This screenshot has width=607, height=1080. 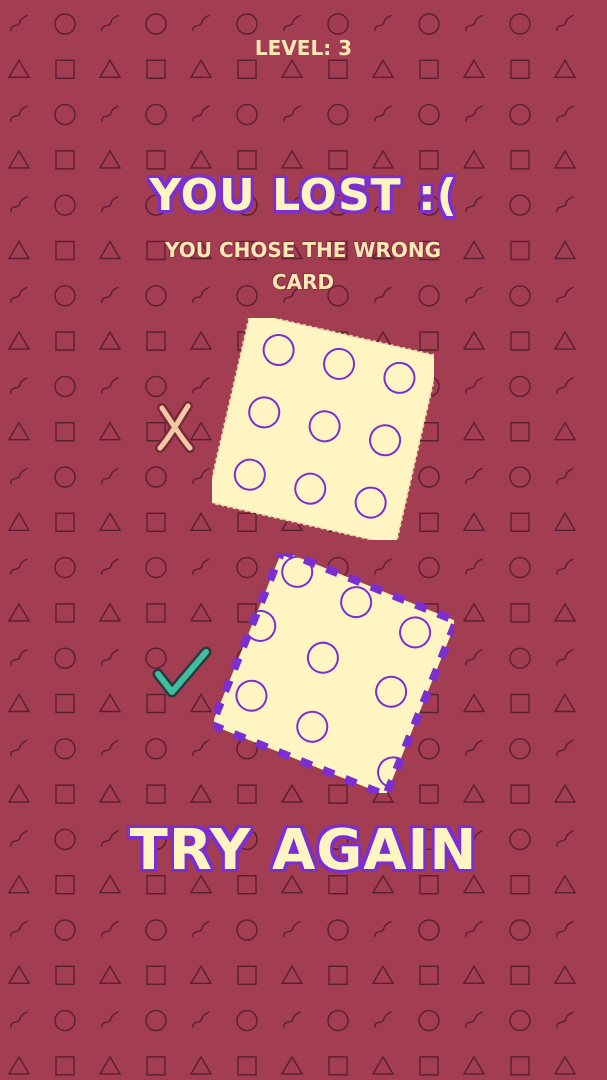 What do you see at coordinates (323, 429) in the screenshot?
I see `chosen-card` at bounding box center [323, 429].